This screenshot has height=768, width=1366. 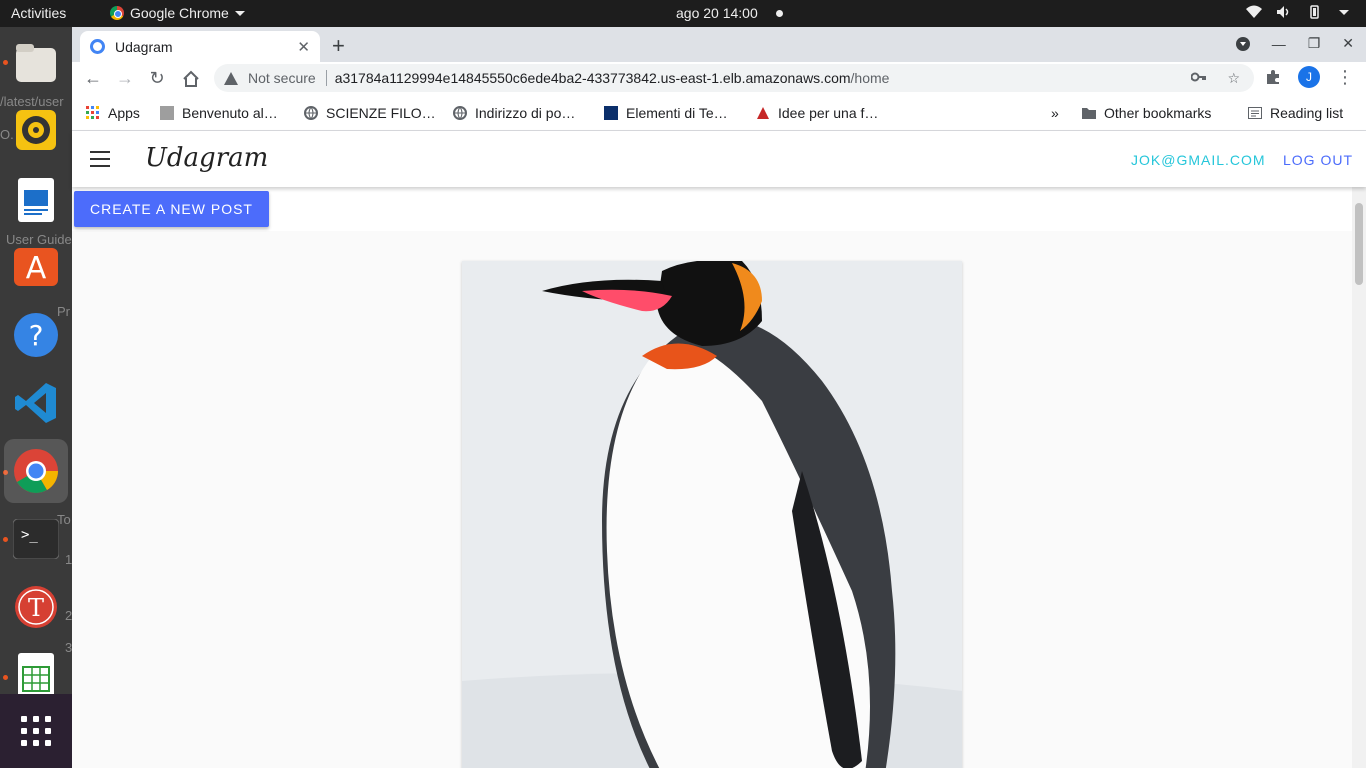 I want to click on ubuntu-software-icon: A, so click(x=36, y=267).